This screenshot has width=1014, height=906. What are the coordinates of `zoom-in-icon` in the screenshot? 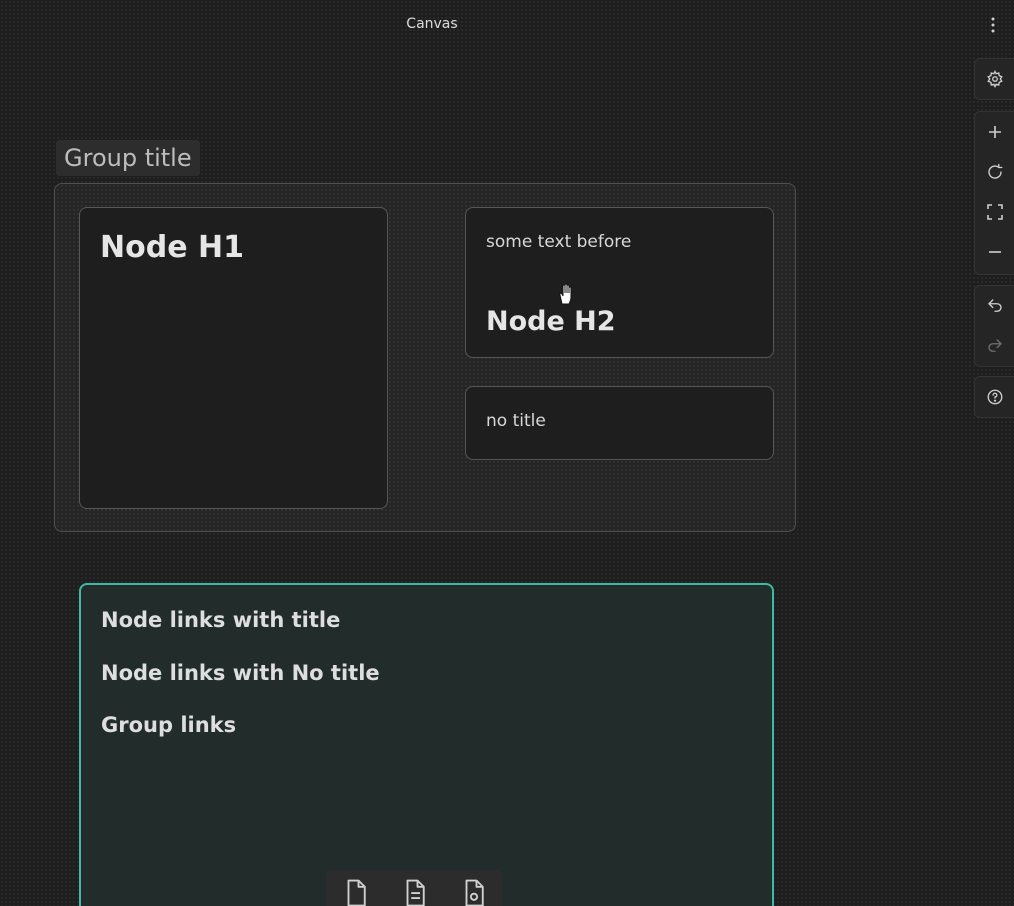 It's located at (995, 132).